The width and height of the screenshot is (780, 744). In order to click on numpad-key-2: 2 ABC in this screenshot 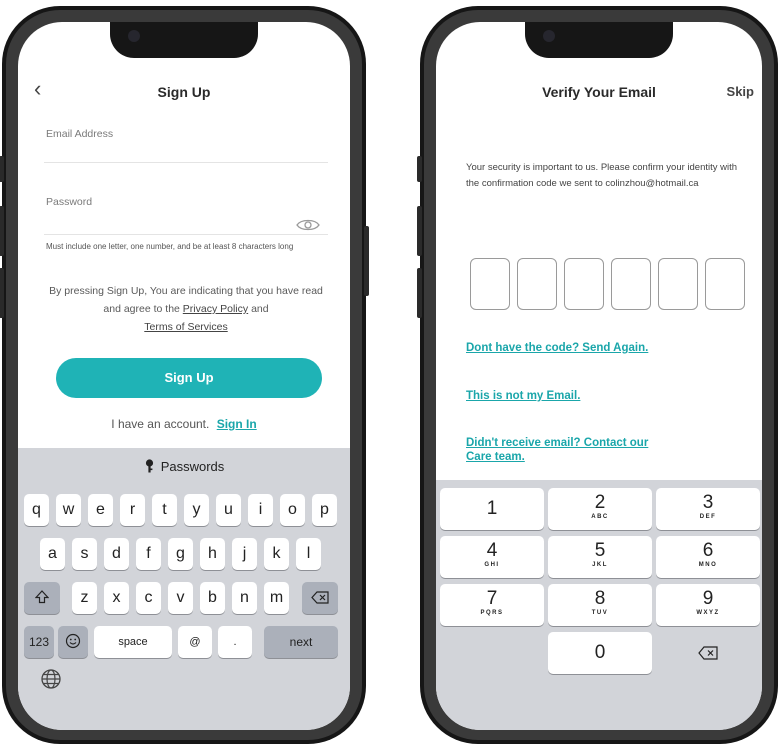, I will do `click(600, 509)`.